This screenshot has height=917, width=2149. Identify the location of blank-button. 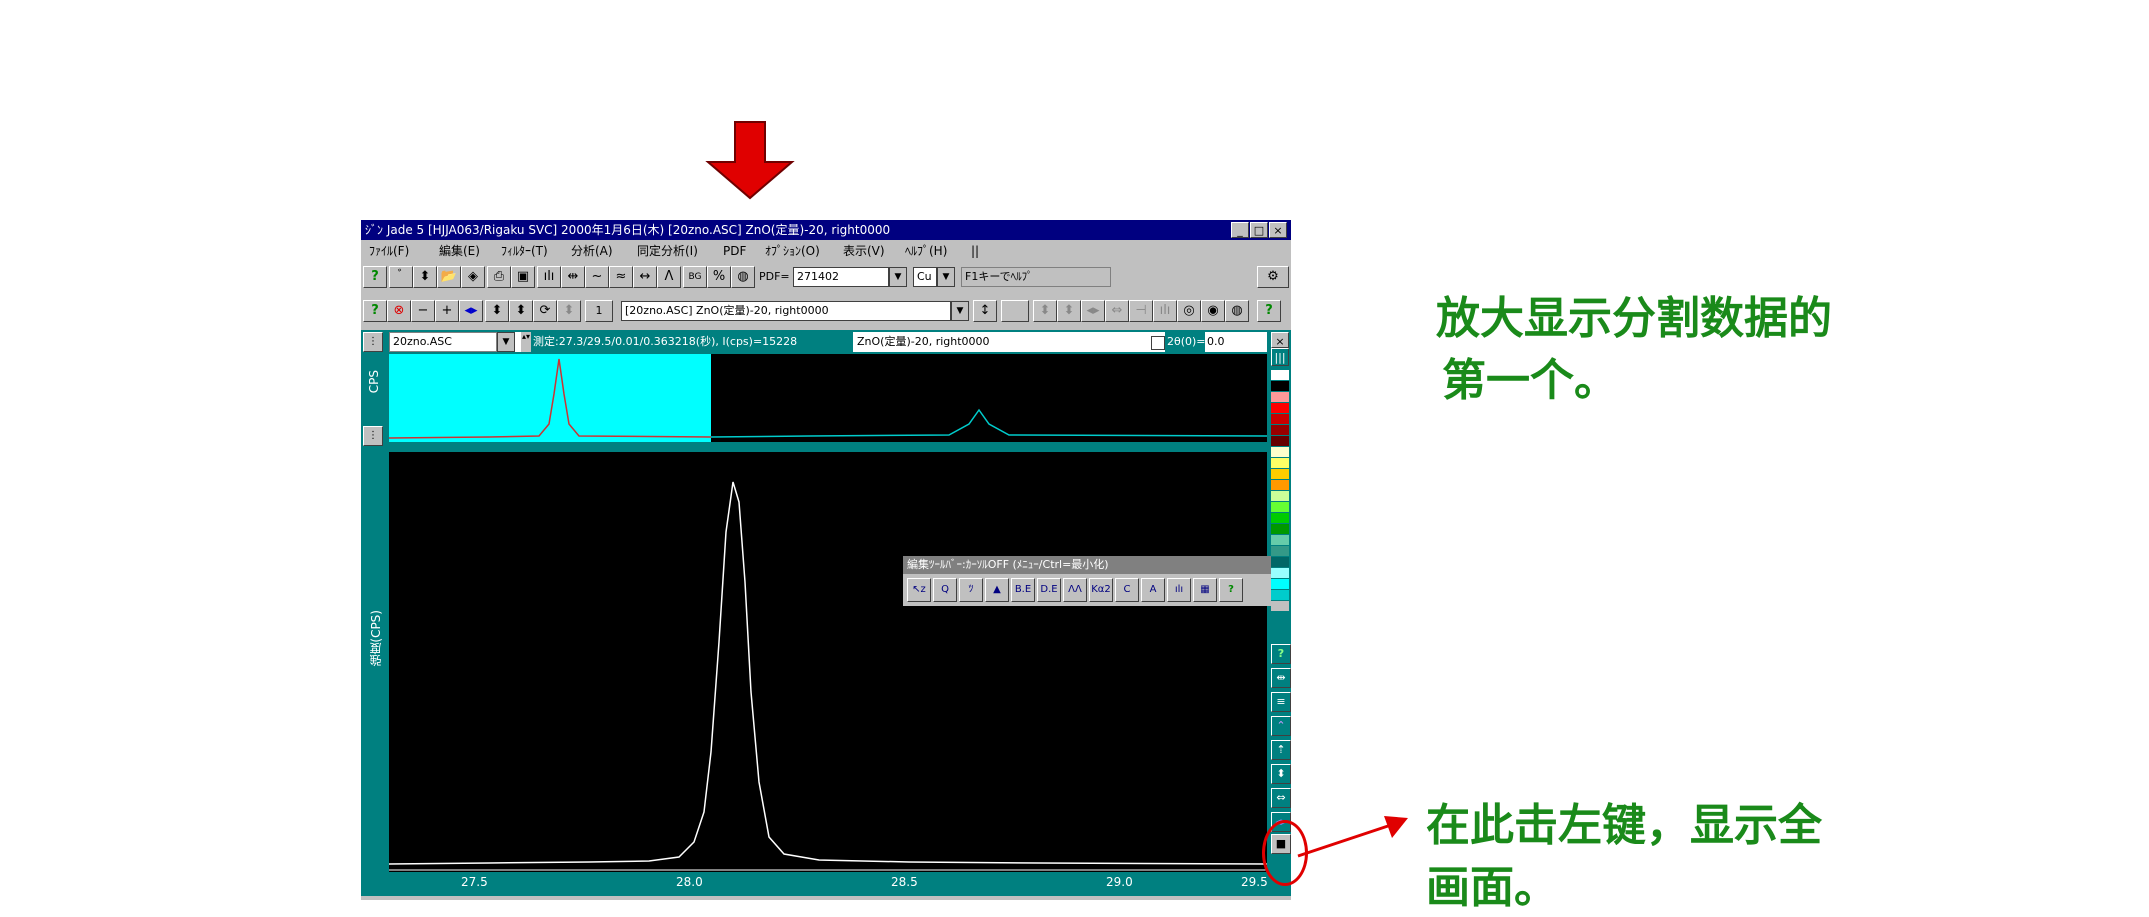
(1015, 311).